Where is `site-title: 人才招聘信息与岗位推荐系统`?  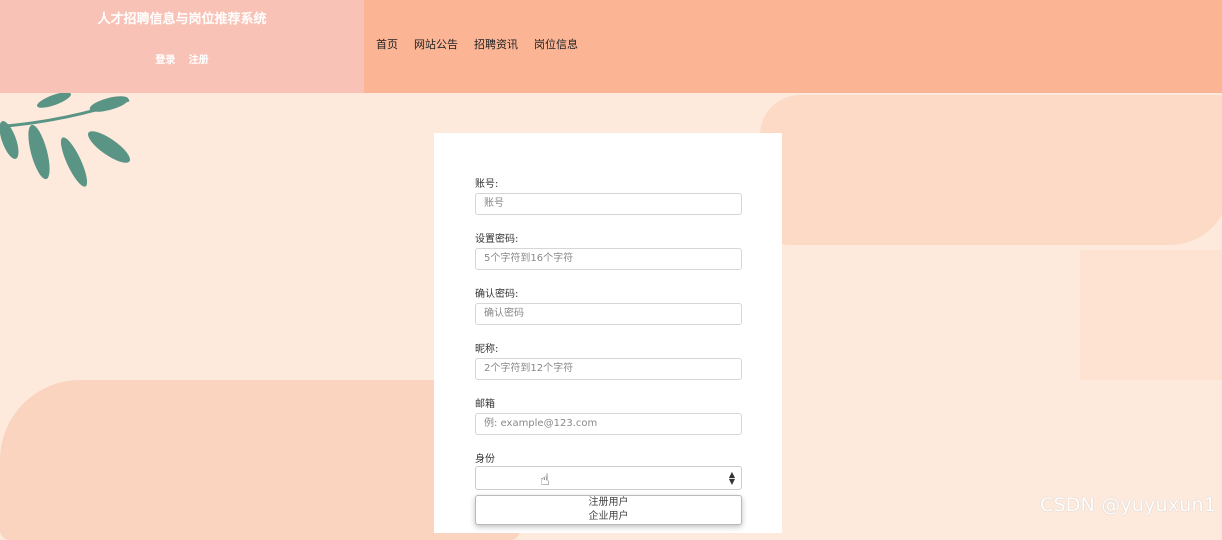 site-title: 人才招聘信息与岗位推荐系统 is located at coordinates (182, 19).